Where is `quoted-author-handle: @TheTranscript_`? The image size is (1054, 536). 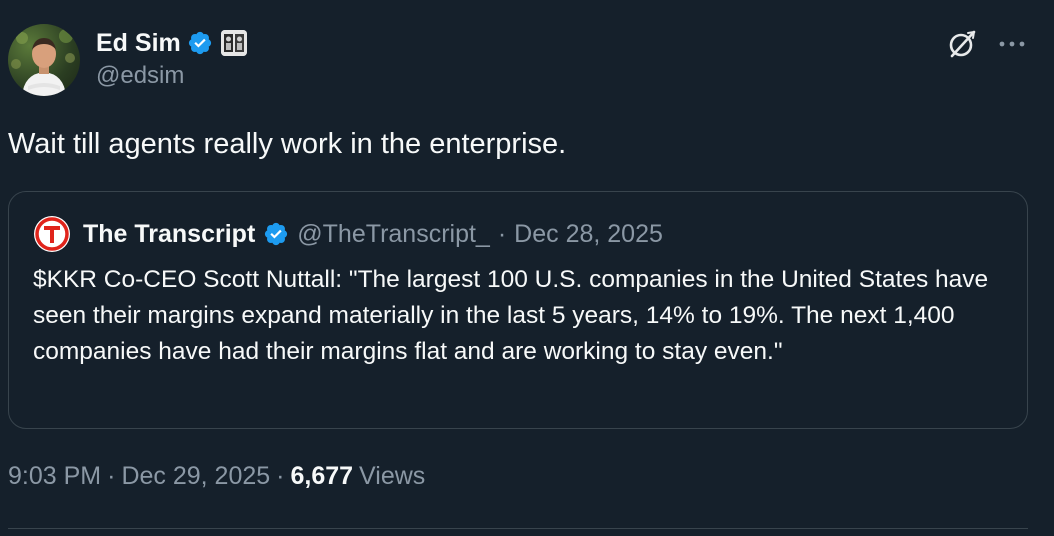 quoted-author-handle: @TheTranscript_ is located at coordinates (393, 234).